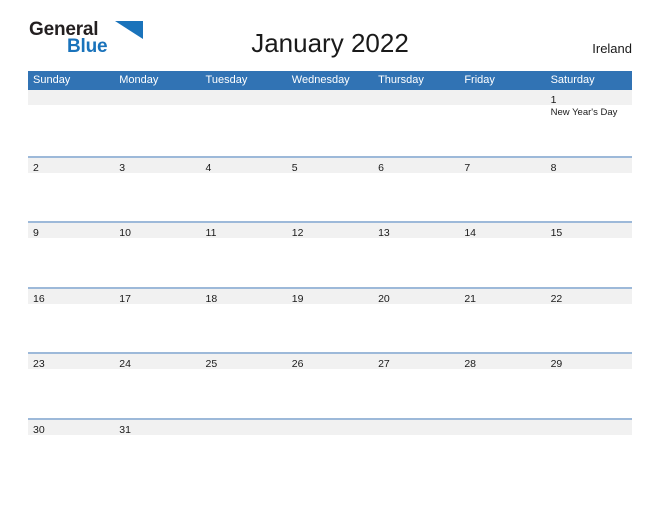  Describe the element at coordinates (589, 98) in the screenshot. I see `day-cell: 1` at that location.